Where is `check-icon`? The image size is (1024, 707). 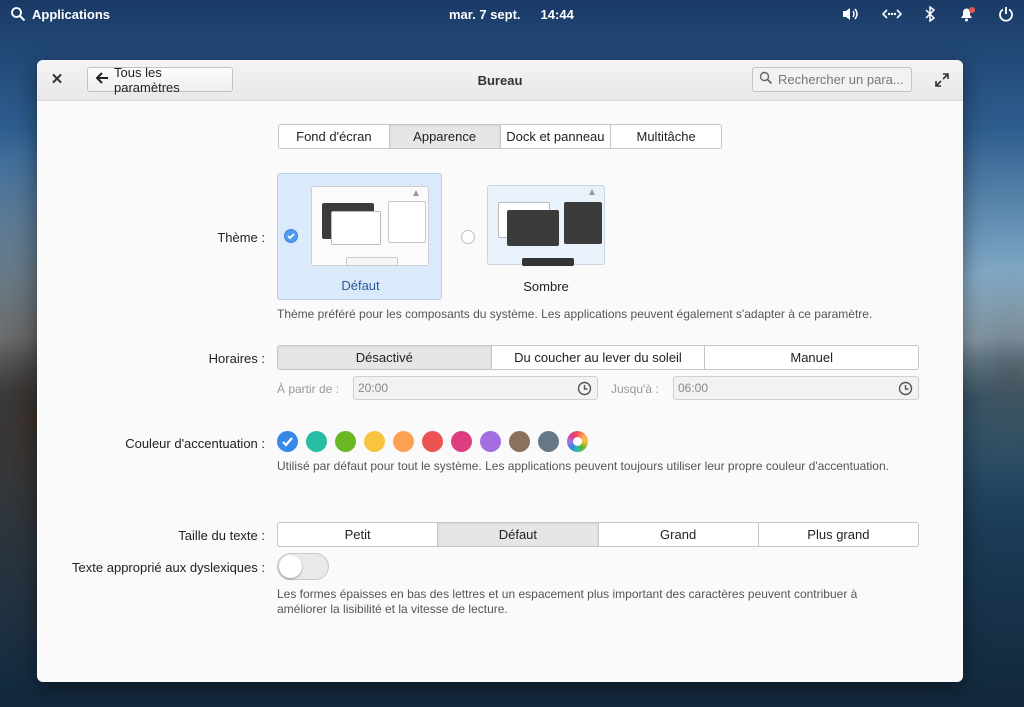 check-icon is located at coordinates (287, 442).